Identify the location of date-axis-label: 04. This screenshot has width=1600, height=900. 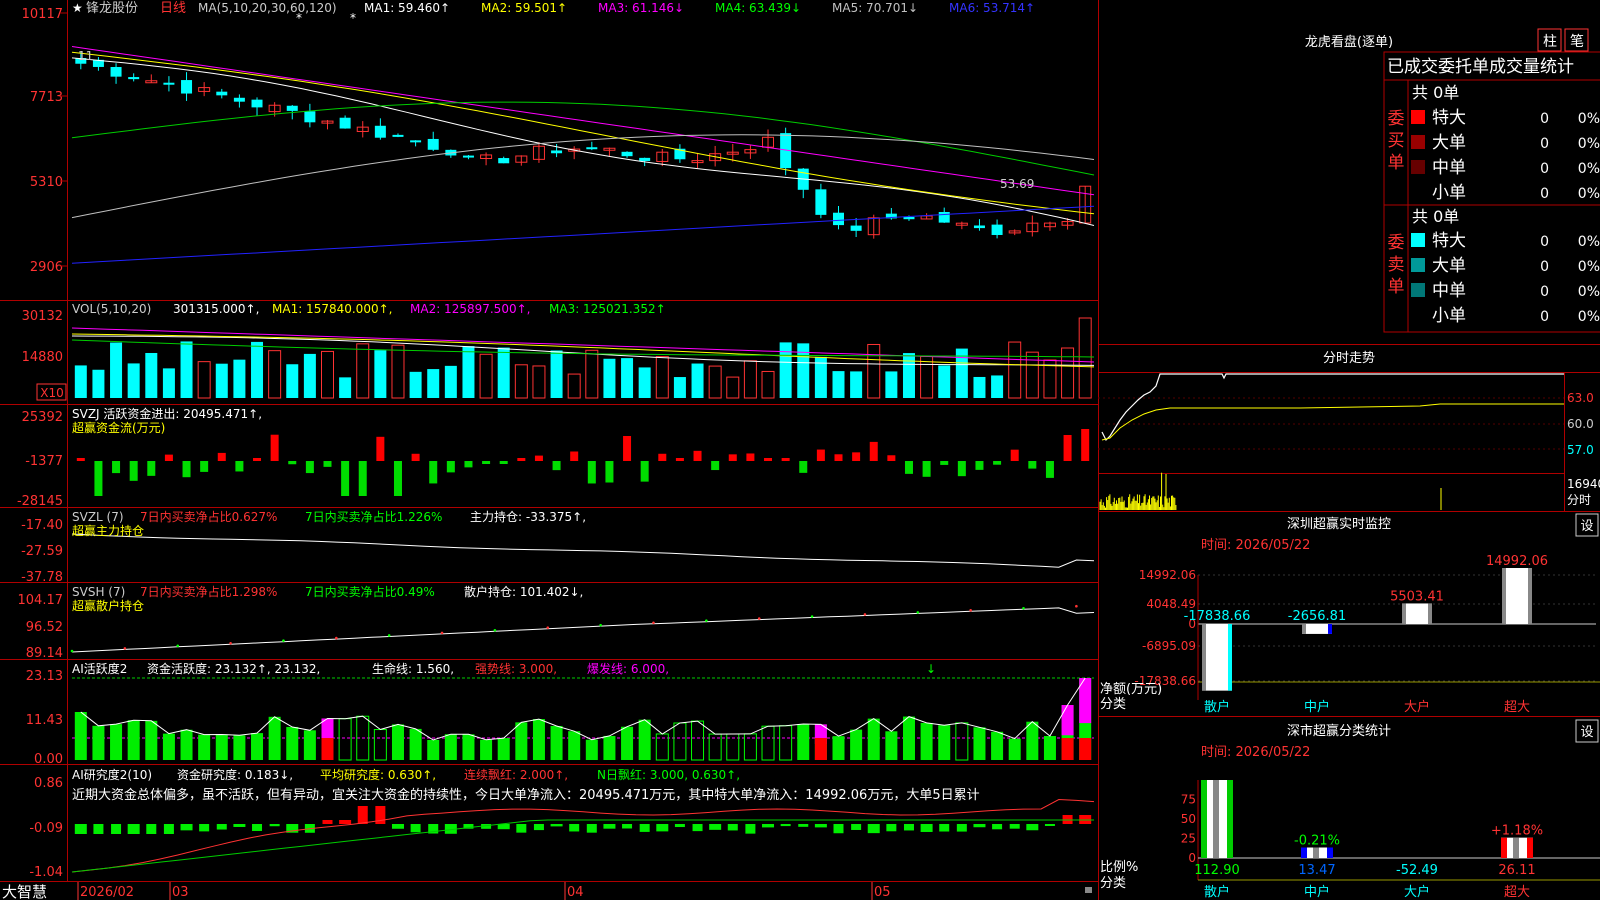
(575, 892).